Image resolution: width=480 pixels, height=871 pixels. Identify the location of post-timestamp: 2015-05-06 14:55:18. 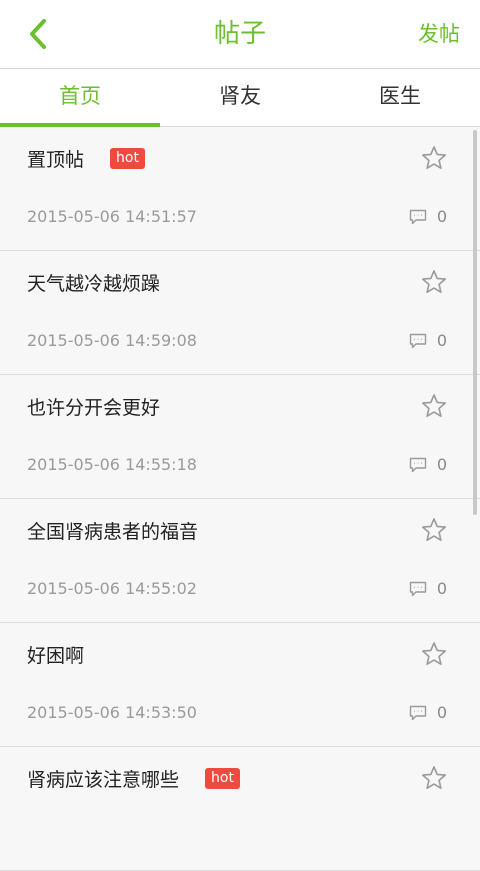
(112, 464).